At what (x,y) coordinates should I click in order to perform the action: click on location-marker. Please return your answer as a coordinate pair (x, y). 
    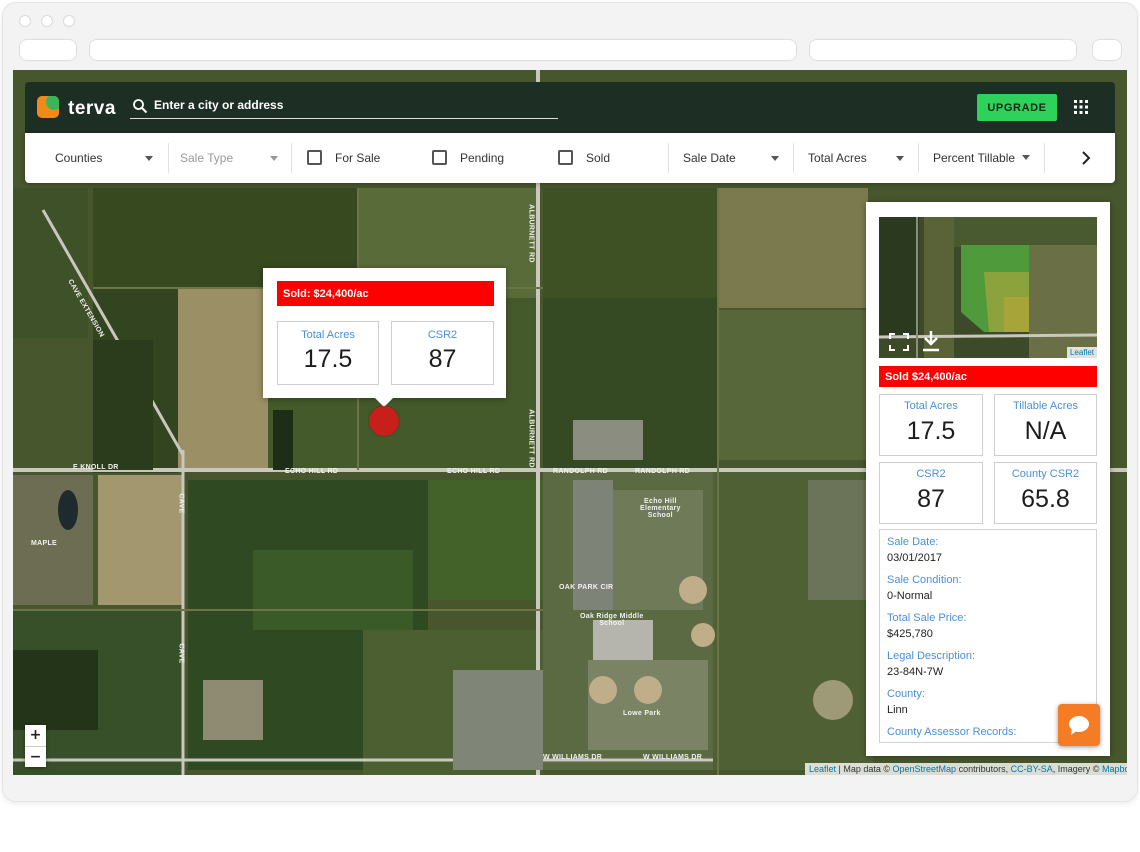
    Looking at the image, I should click on (384, 421).